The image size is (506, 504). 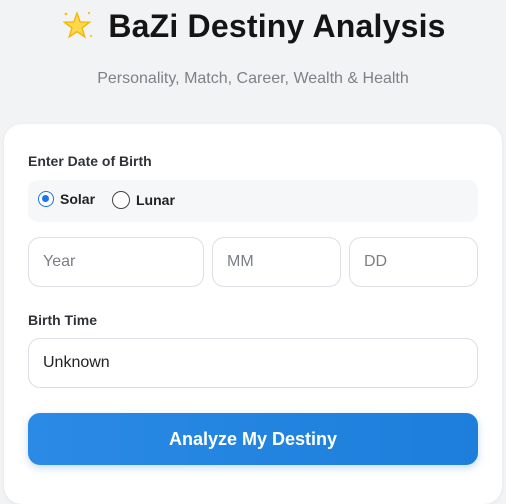 I want to click on year-input, so click(x=116, y=262).